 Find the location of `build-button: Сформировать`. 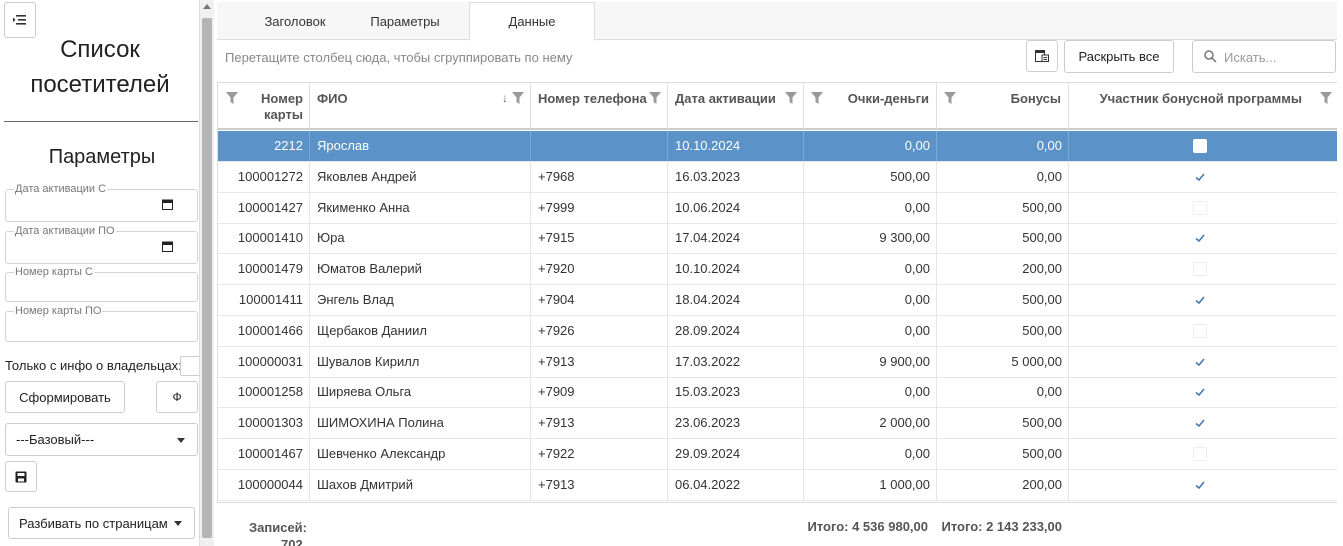

build-button: Сформировать is located at coordinates (65, 397).